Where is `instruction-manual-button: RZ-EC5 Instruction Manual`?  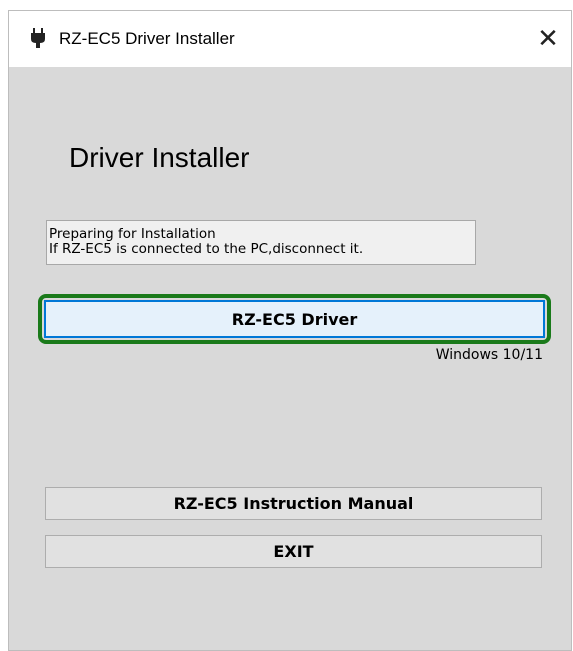 instruction-manual-button: RZ-EC5 Instruction Manual is located at coordinates (293, 503).